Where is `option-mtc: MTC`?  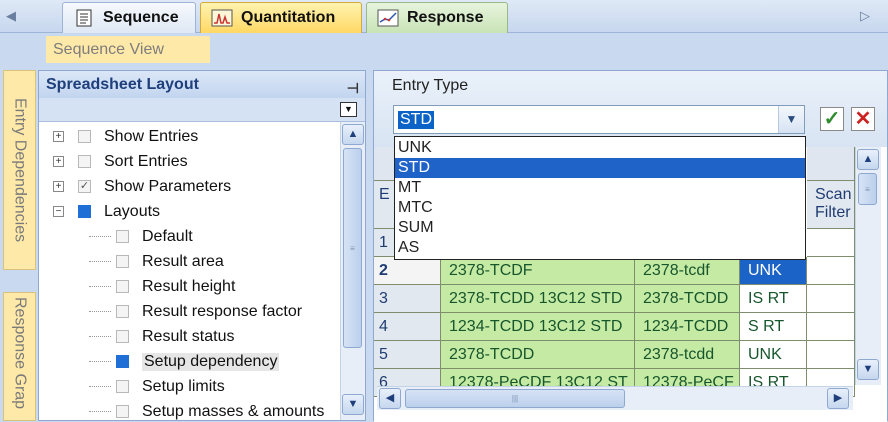
option-mtc: MTC is located at coordinates (600, 208).